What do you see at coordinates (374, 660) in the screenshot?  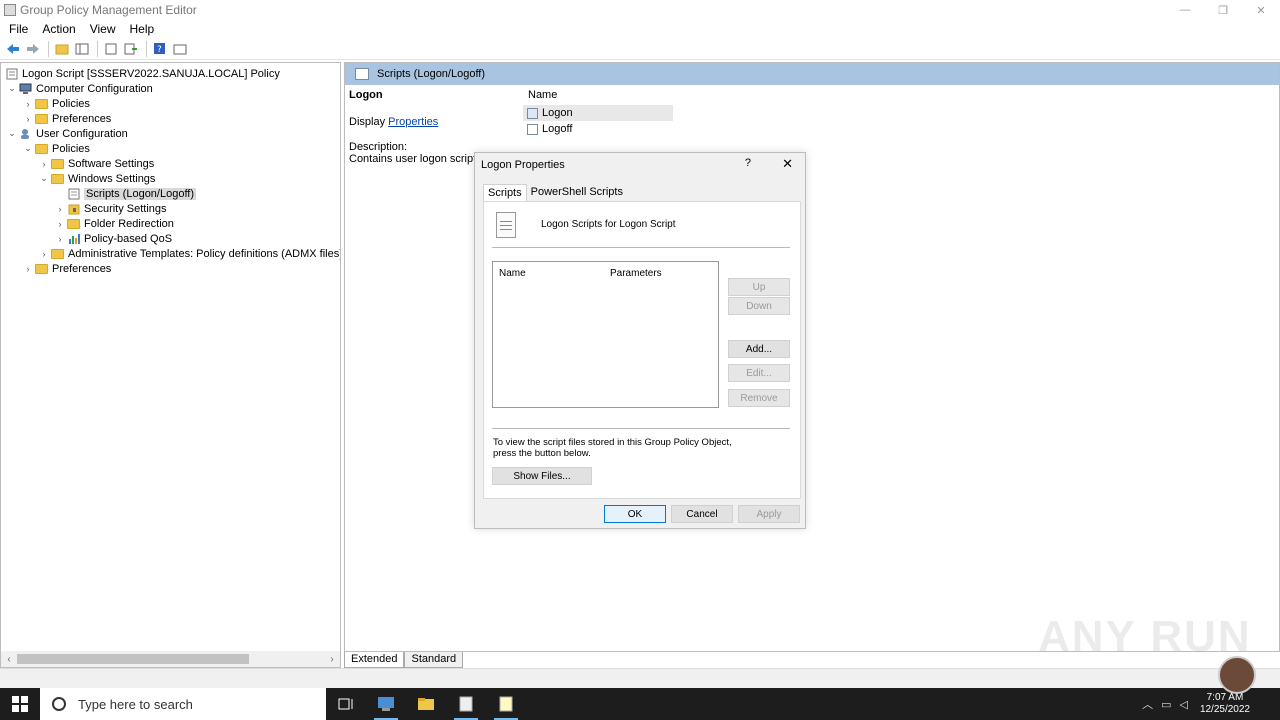 I see `tab-extended: Extended` at bounding box center [374, 660].